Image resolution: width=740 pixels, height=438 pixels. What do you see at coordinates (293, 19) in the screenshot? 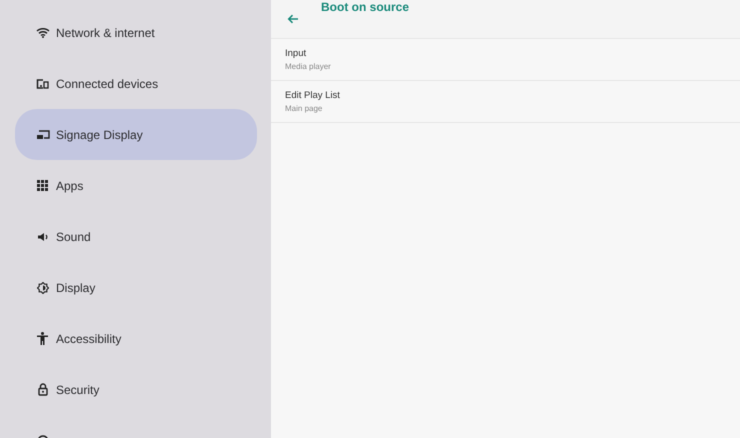
I see `back-arrow-icon` at bounding box center [293, 19].